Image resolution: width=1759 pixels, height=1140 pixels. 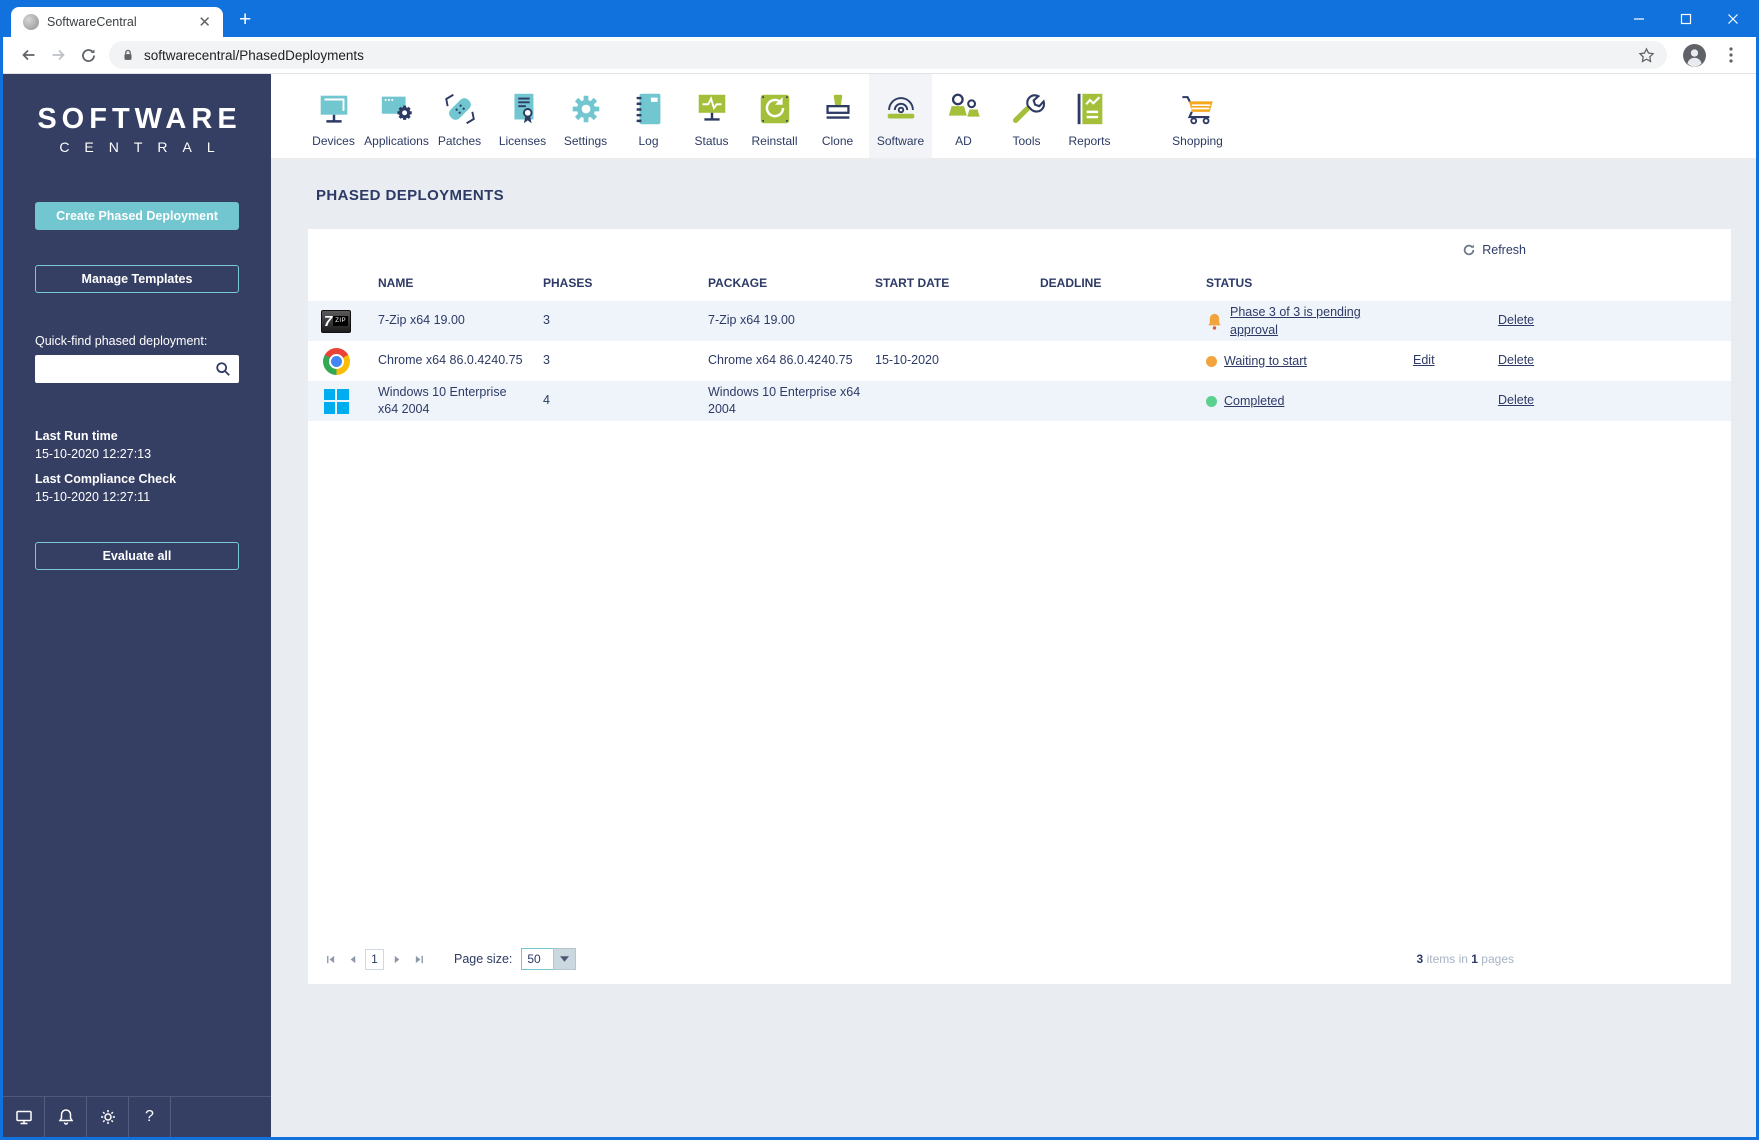 I want to click on windows-icon, so click(x=343, y=401).